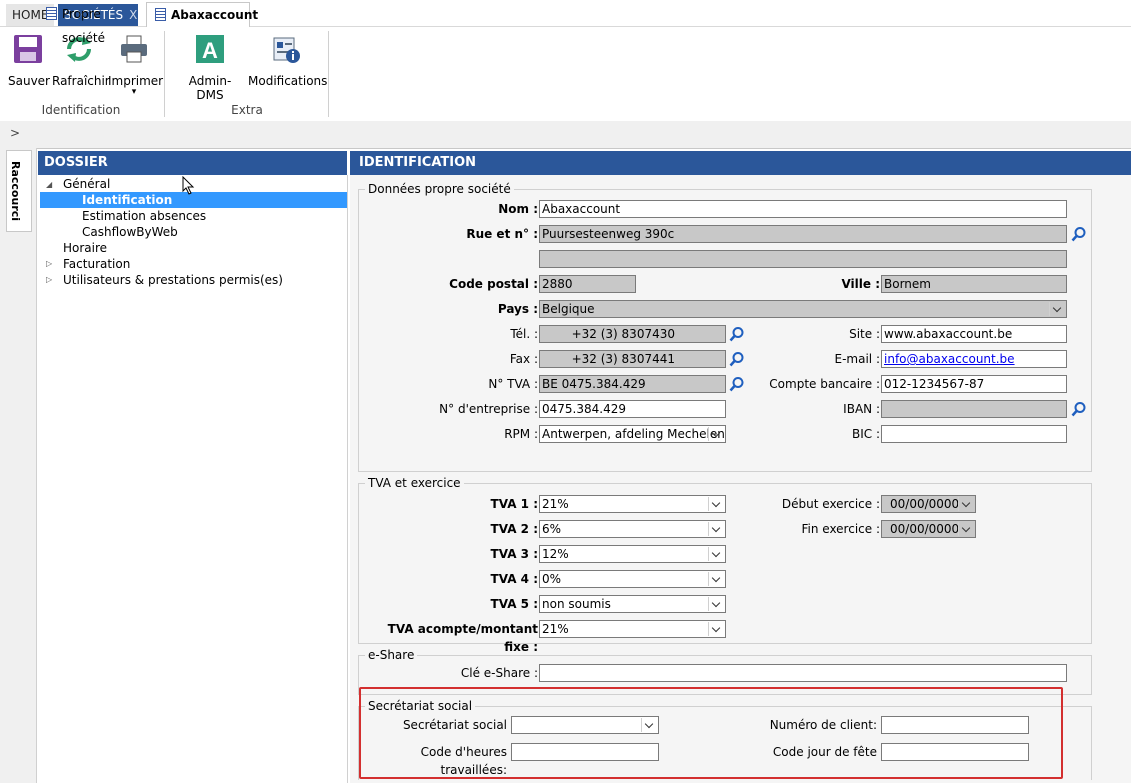 The image size is (1131, 783). Describe the element at coordinates (134, 92) in the screenshot. I see `print-dropdown-arrow-icon: ▾` at that location.